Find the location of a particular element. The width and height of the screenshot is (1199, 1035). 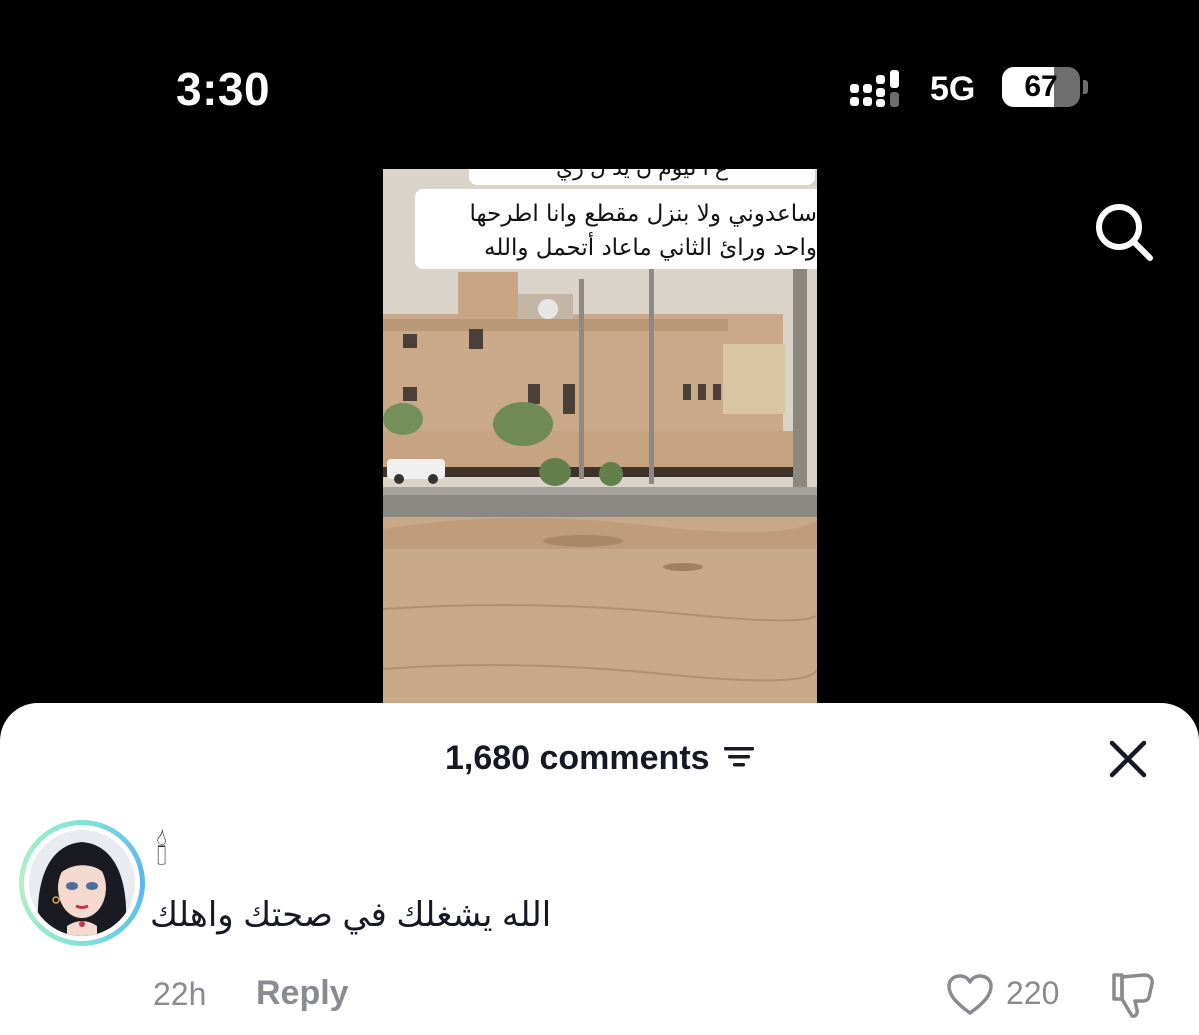

battery-icon: 67 is located at coordinates (1045, 87).